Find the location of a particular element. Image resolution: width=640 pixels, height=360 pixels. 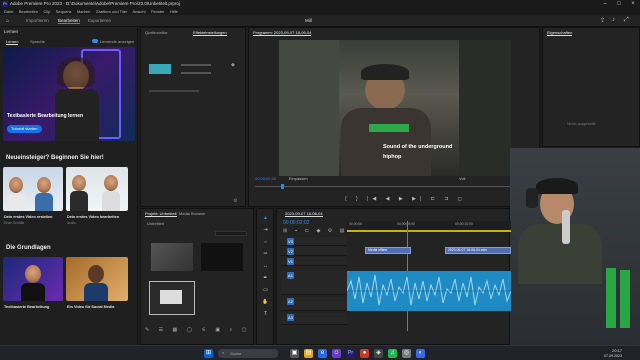

program-timecode: 00;00;02;02 is located at coordinates (265, 178).